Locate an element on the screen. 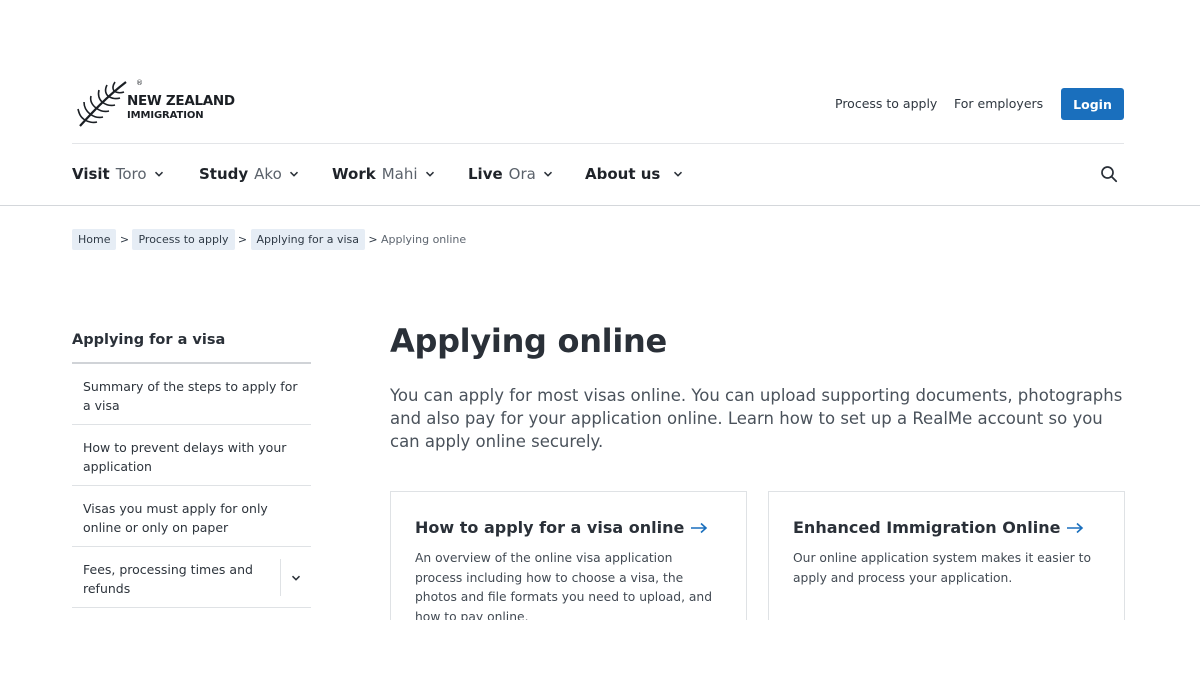 This screenshot has width=1200, height=694. card-title-text: How to apply for a visa online is located at coordinates (550, 527).